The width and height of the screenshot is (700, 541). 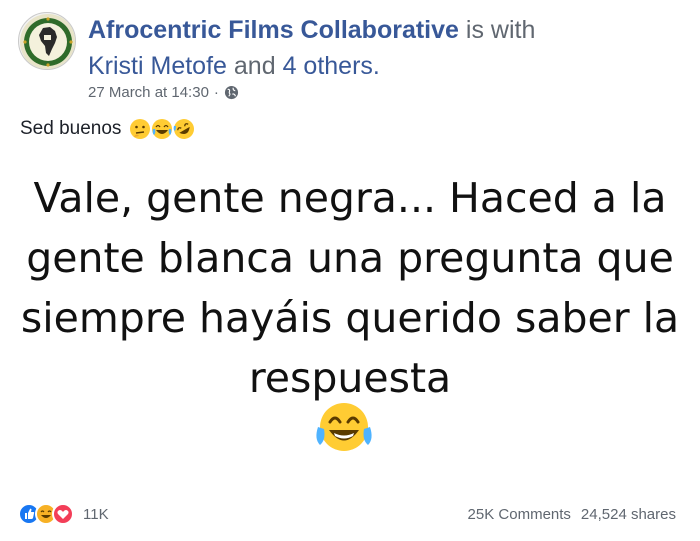 I want to click on caption-emojis, so click(x=162, y=129).